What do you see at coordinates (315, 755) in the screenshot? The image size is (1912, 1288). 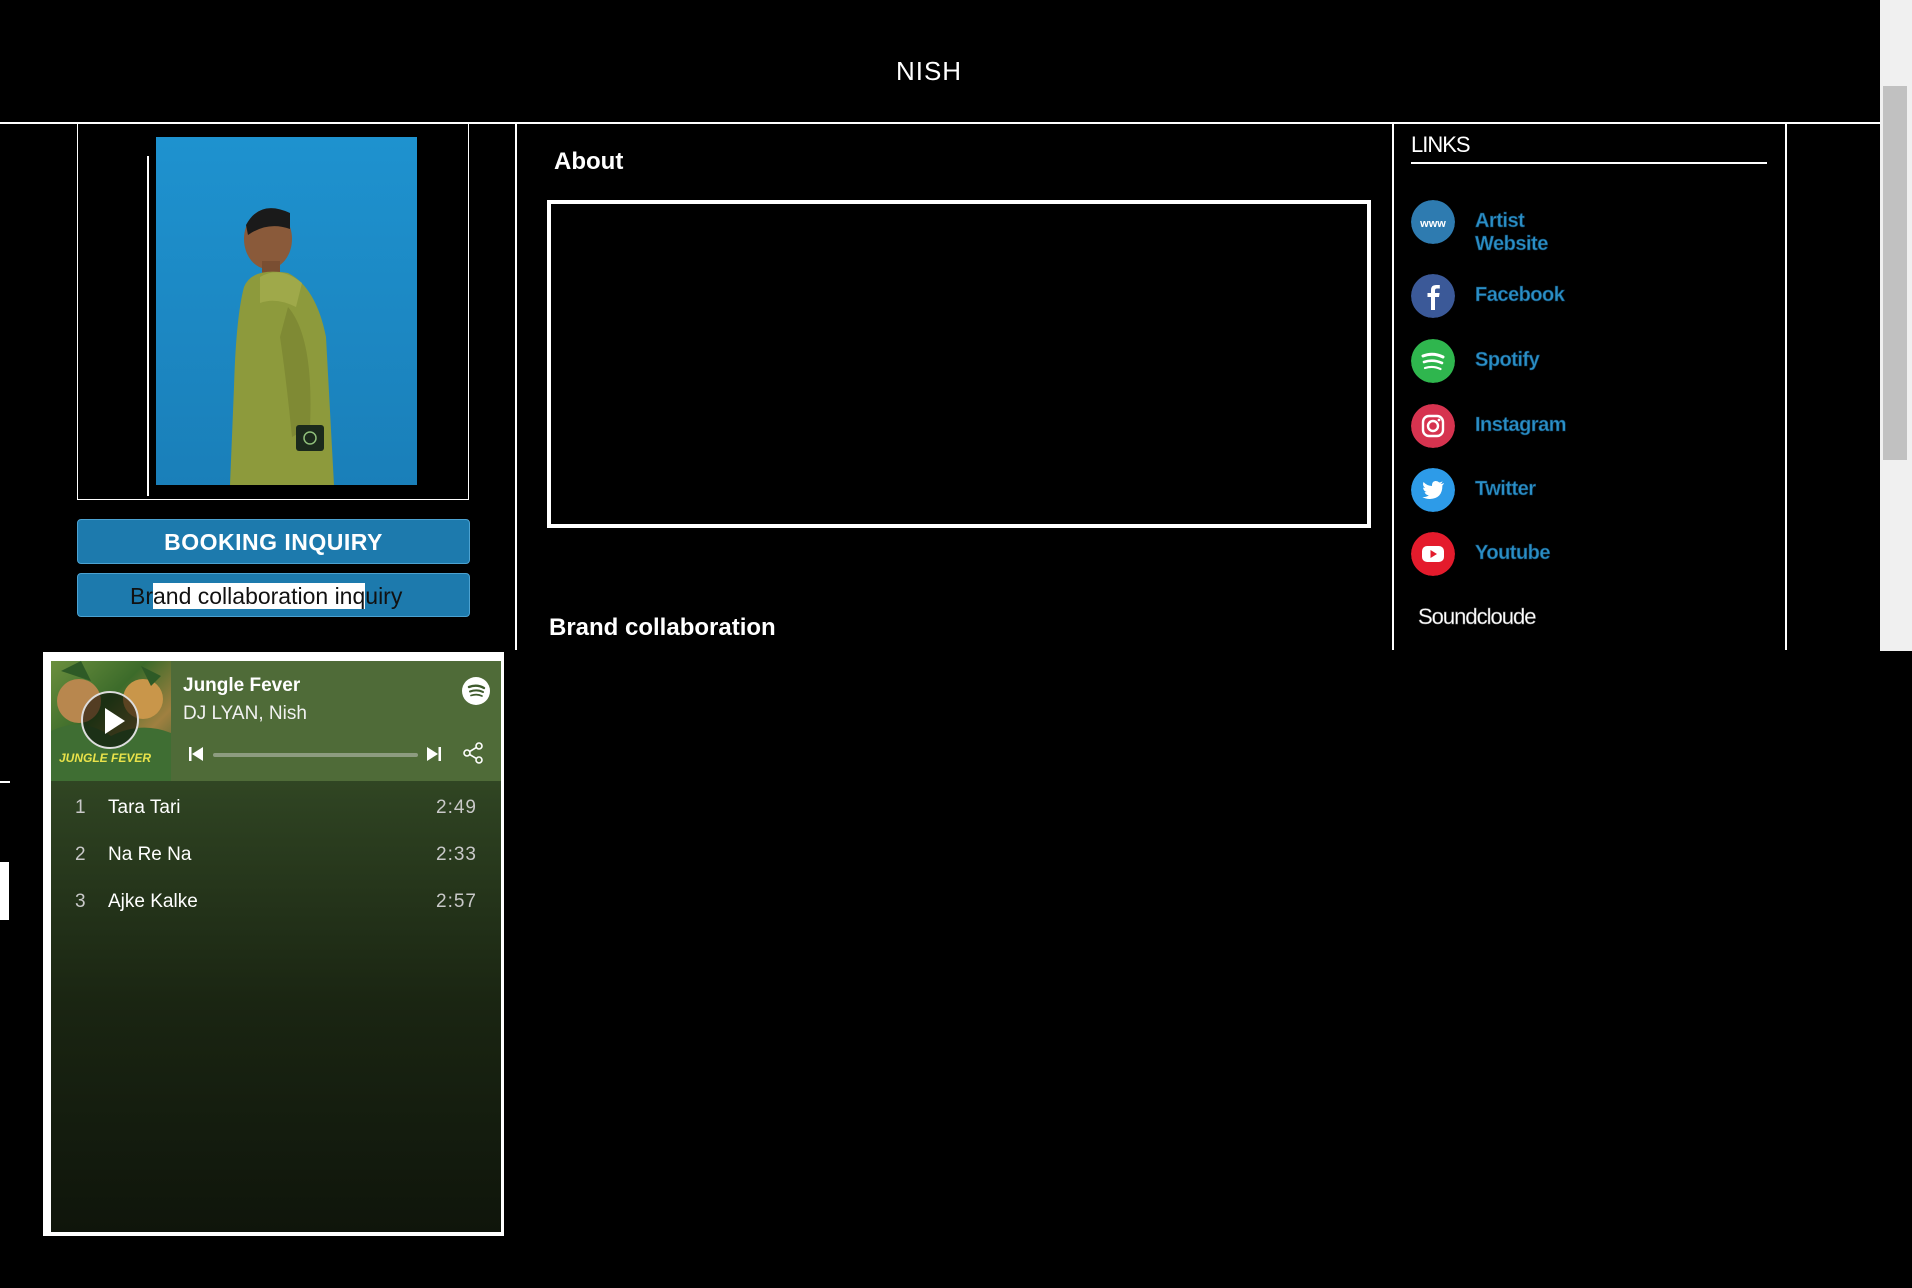 I see `playback-progress-bar` at bounding box center [315, 755].